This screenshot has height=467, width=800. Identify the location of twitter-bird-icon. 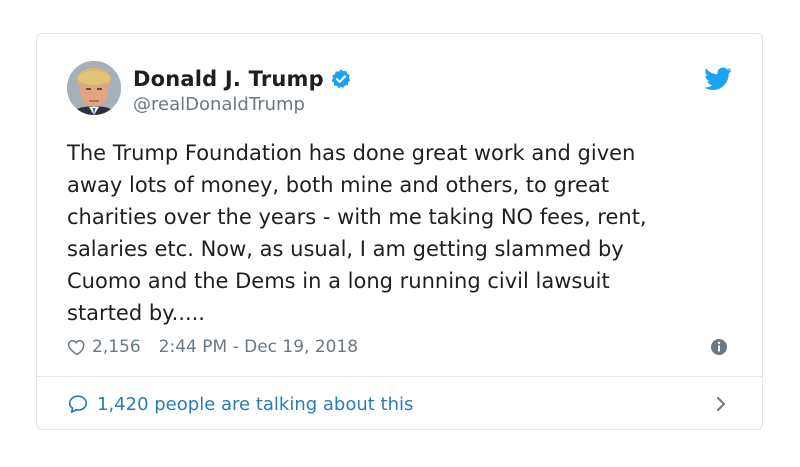
(718, 79).